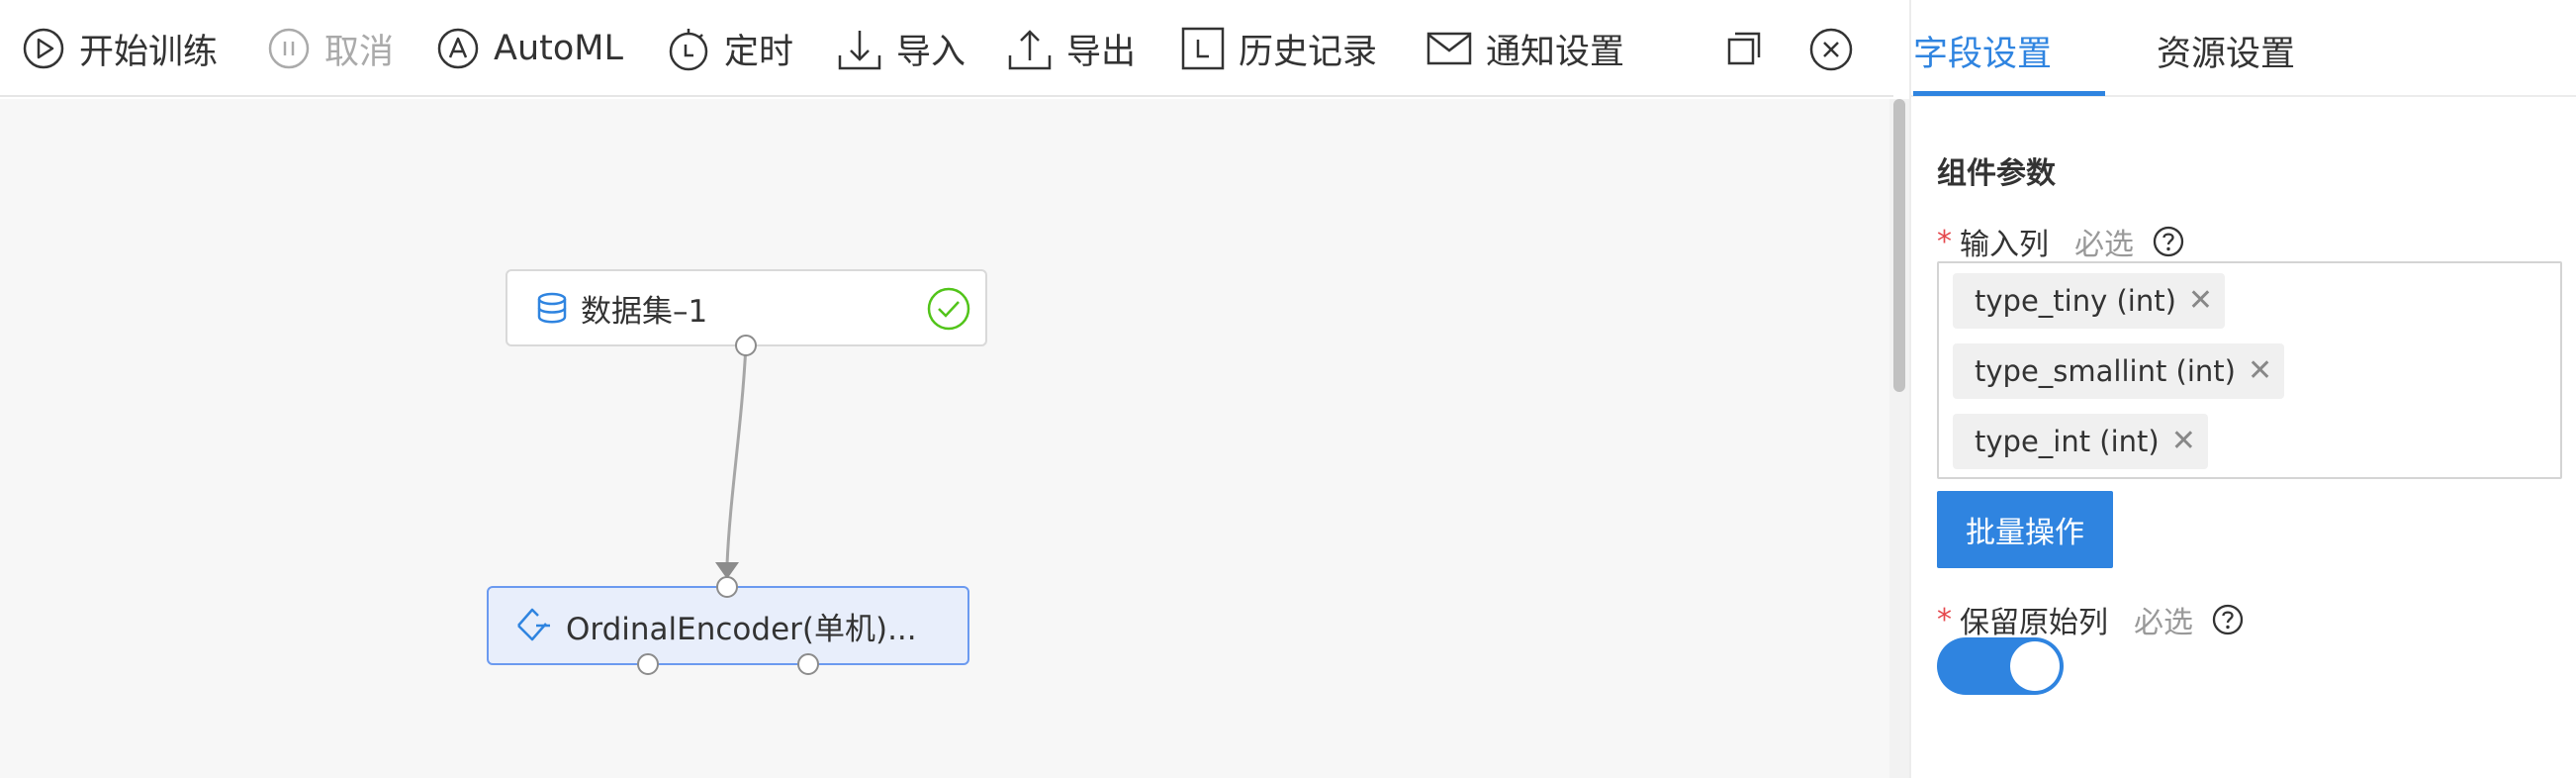  I want to click on encoder-icon, so click(533, 625).